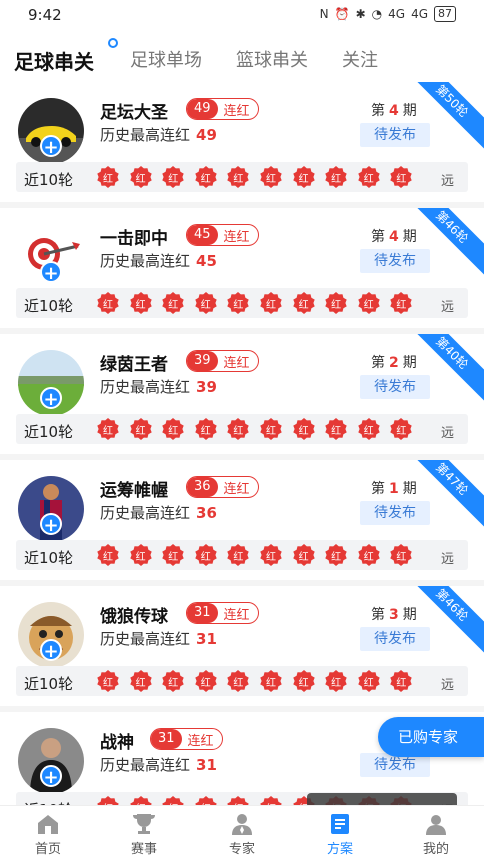 This screenshot has height=861, width=484. What do you see at coordinates (394, 615) in the screenshot?
I see `period-number: 3` at bounding box center [394, 615].